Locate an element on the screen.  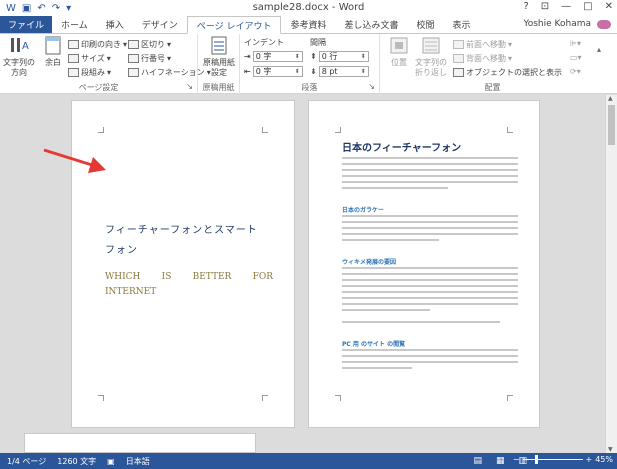
tab-home: ホーム is located at coordinates (74, 24).